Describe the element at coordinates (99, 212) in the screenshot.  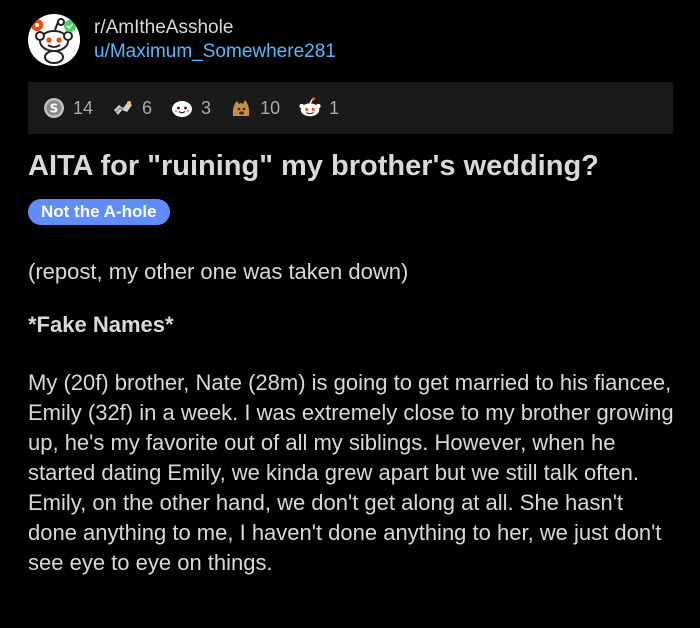
I see `post-flair: Not the A-hole` at that location.